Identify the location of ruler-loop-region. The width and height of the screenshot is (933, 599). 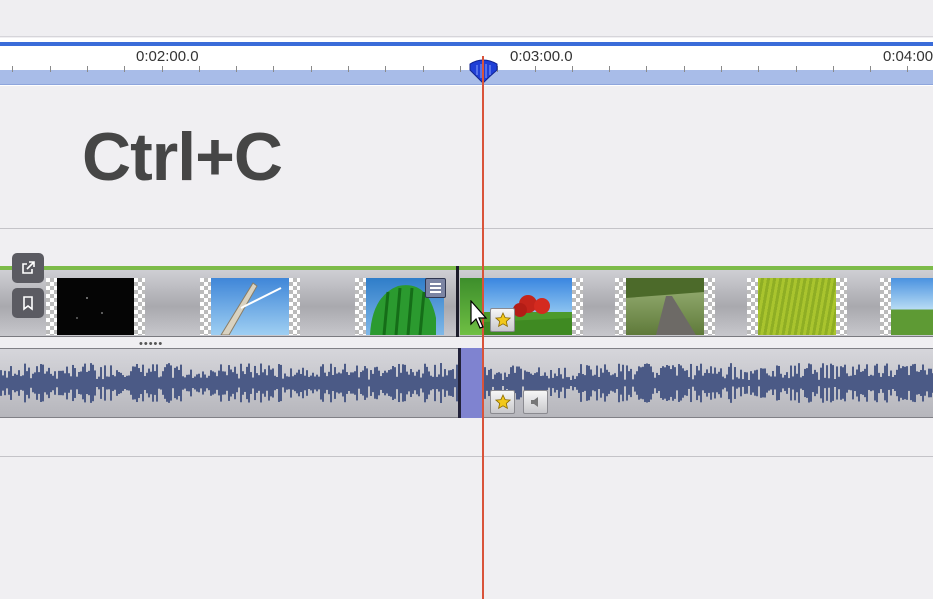
(466, 77).